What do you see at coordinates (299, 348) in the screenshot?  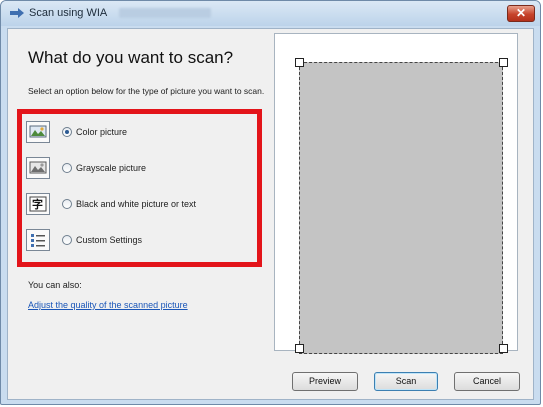 I see `resize-handle-bottom-left` at bounding box center [299, 348].